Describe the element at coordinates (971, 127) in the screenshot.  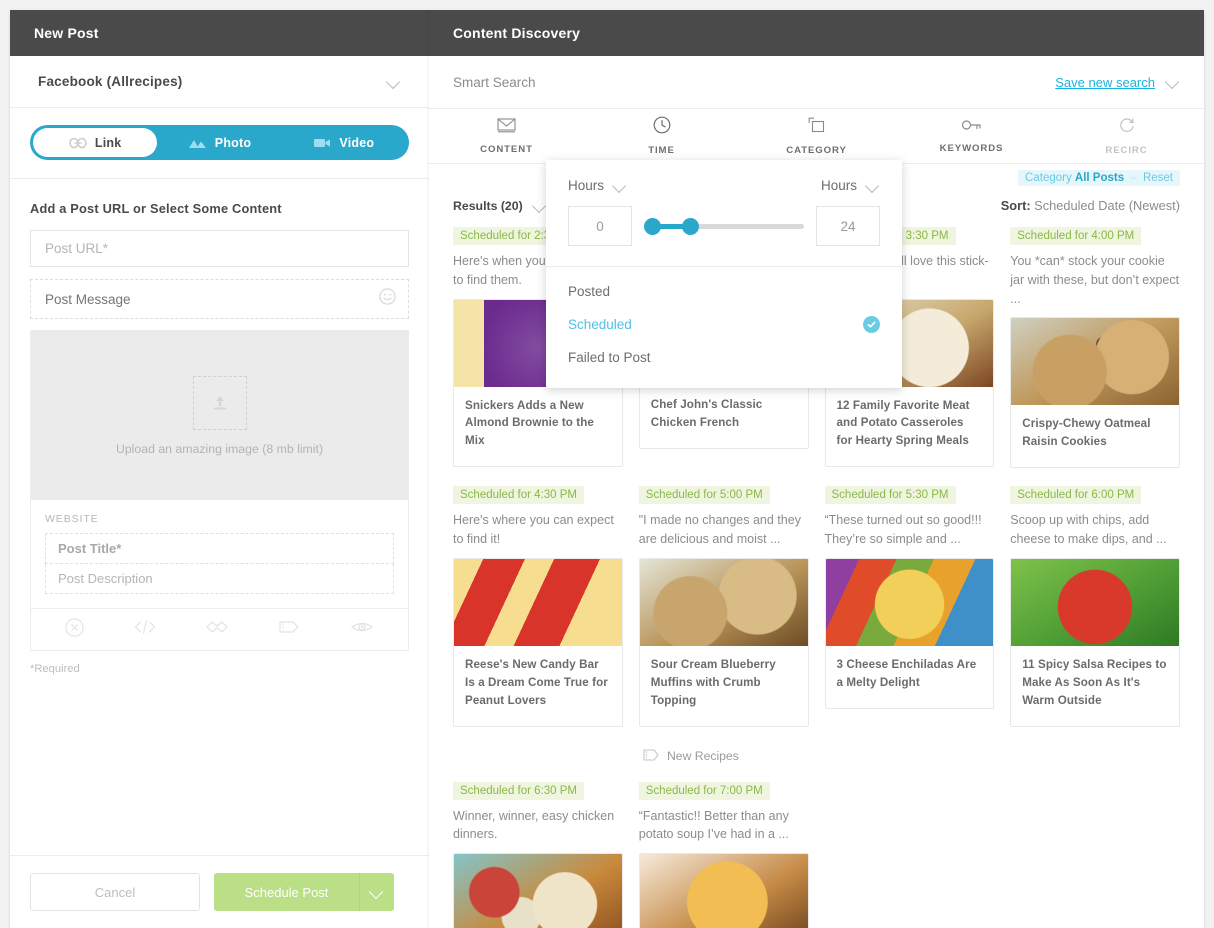
I see `key-icon` at that location.